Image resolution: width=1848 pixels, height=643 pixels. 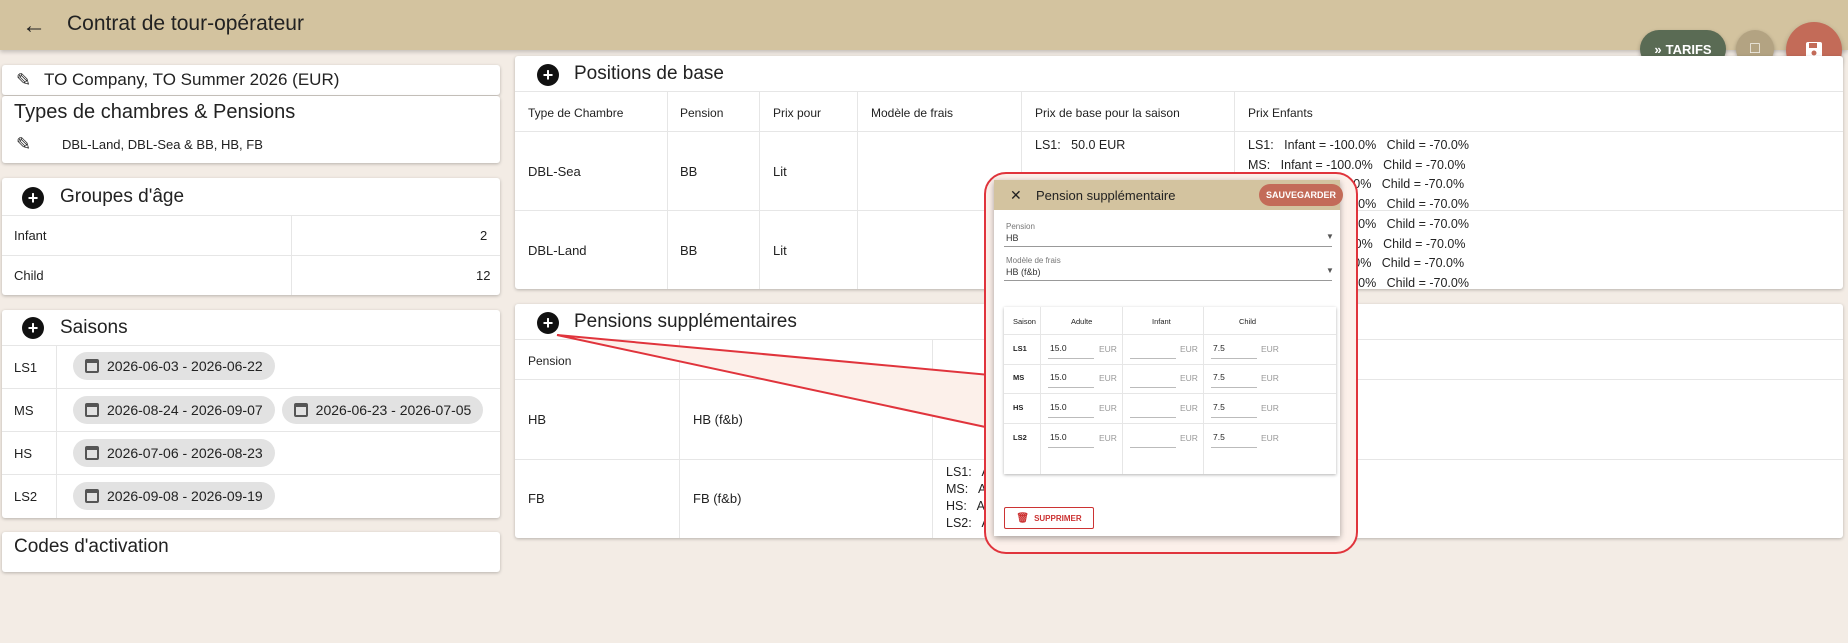 I want to click on close-icon: ✕, so click(x=1016, y=195).